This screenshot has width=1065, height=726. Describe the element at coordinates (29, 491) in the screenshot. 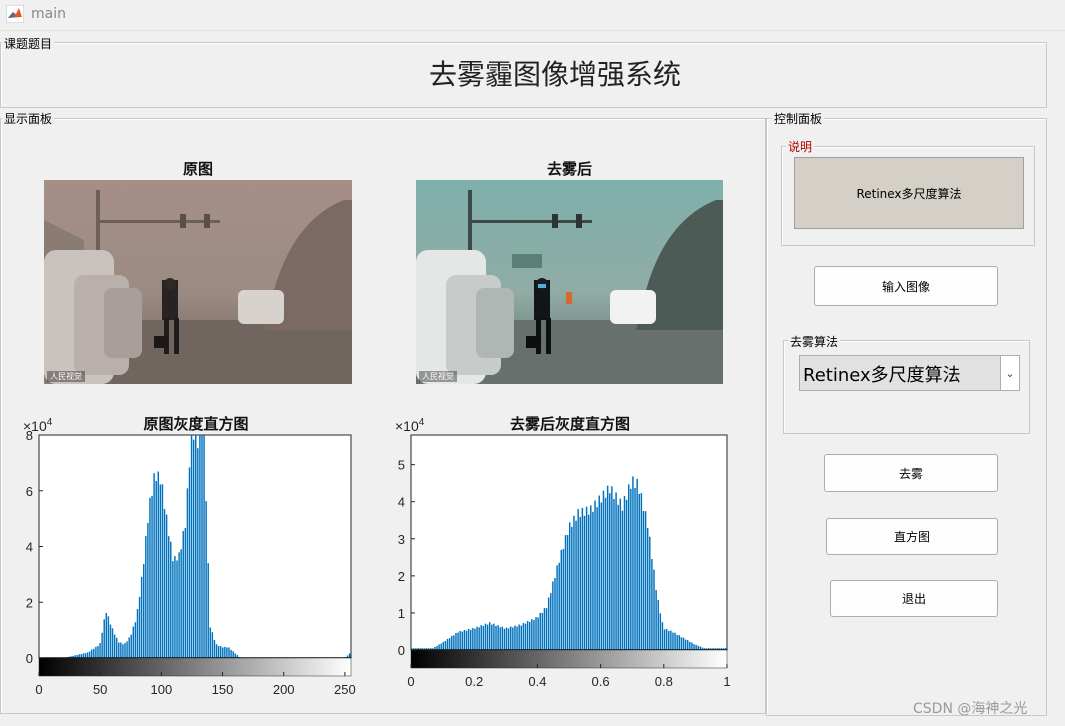

I see `y-tick-label: 6` at that location.